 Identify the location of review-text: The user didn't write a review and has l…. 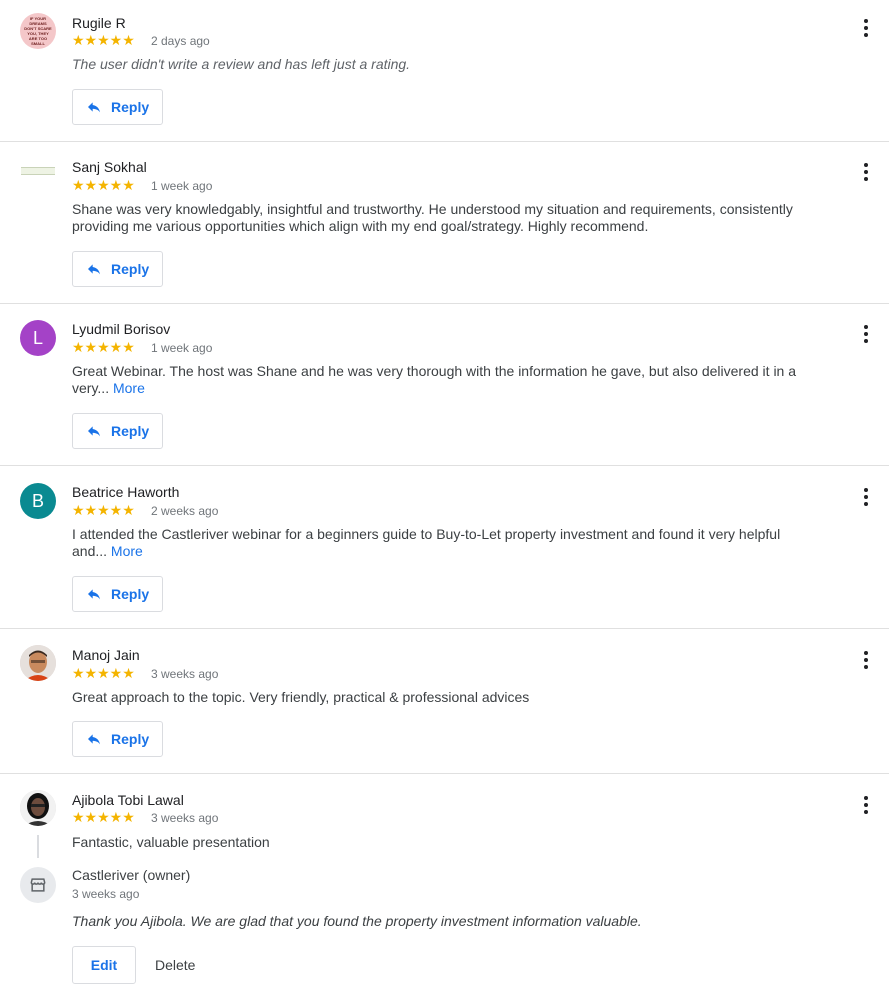
(241, 64).